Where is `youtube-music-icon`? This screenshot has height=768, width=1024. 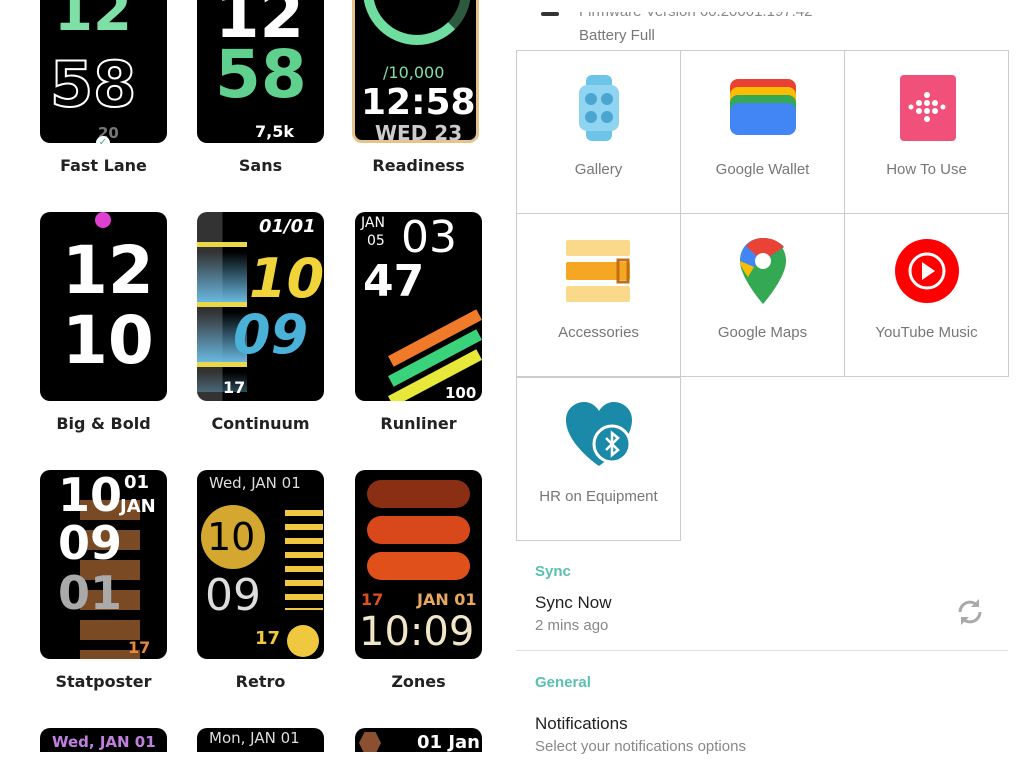 youtube-music-icon is located at coordinates (926, 271).